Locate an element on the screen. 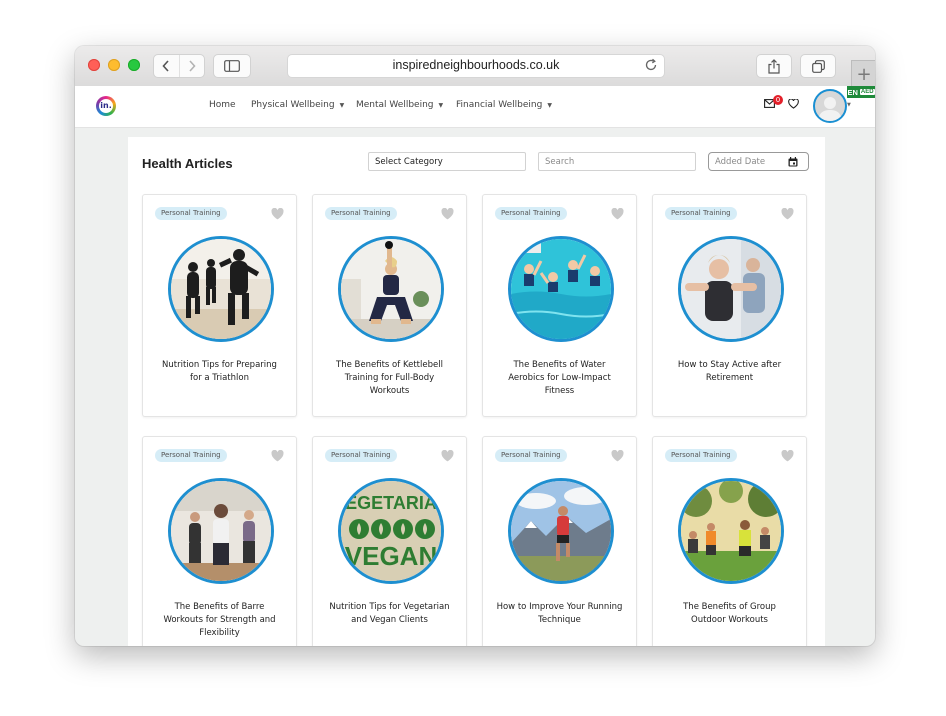 The height and width of the screenshot is (716, 946). nav-mental-wellbeing: Mental Wellbeing ▼ is located at coordinates (399, 105).